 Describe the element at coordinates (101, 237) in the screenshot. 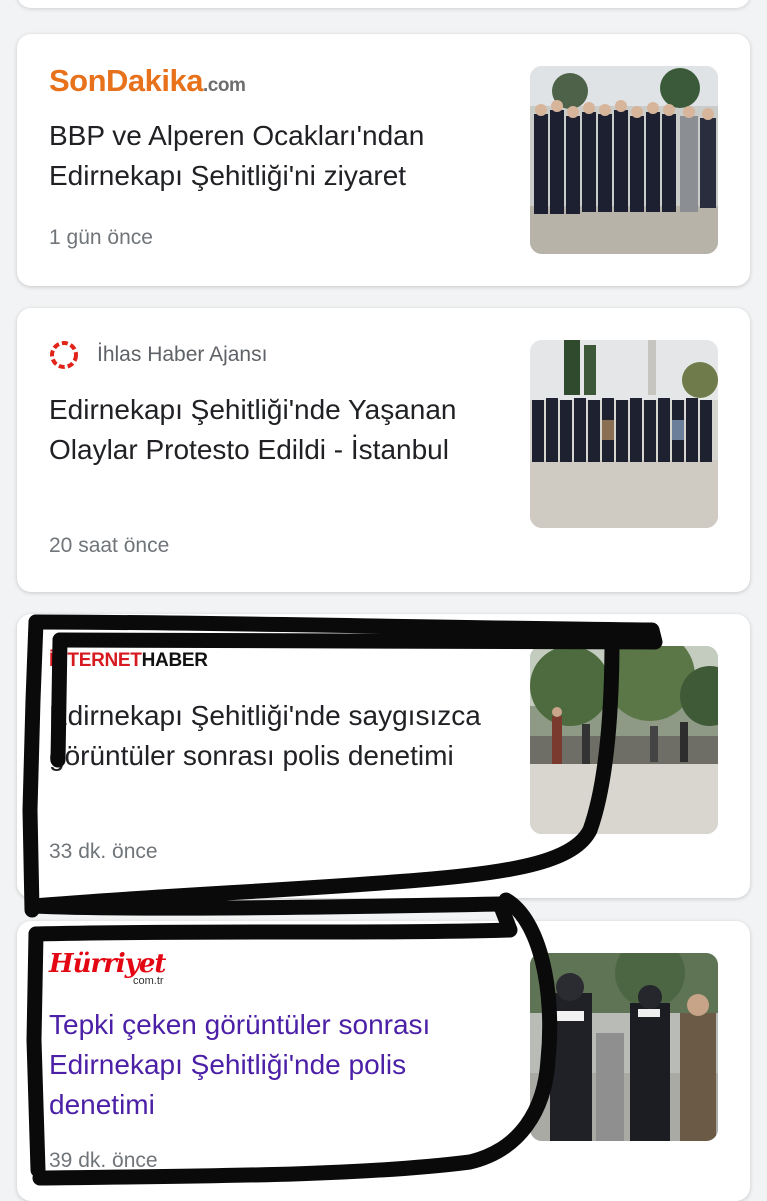

I see `timestamp: 1 gün önce` at that location.